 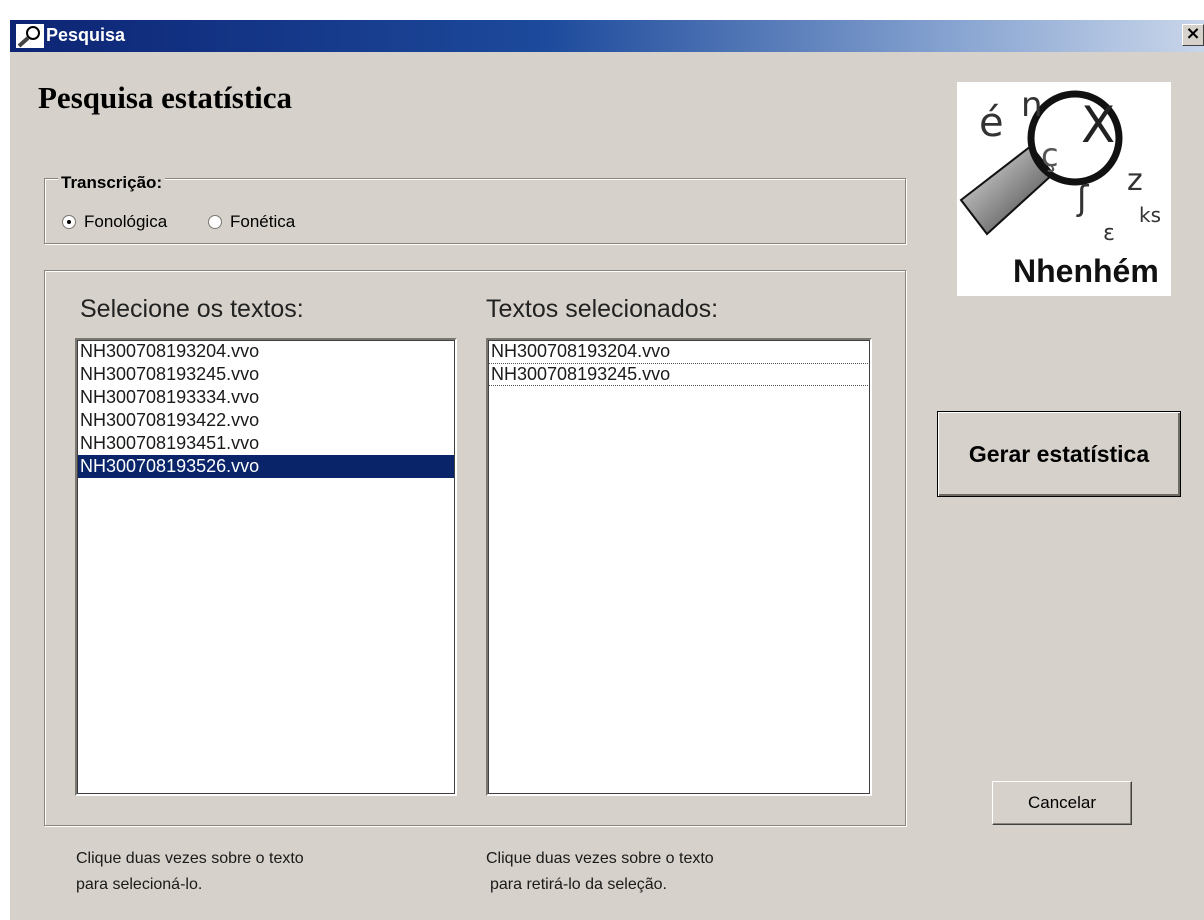 I want to click on radio-fonologica: Fonológica, so click(x=114, y=222).